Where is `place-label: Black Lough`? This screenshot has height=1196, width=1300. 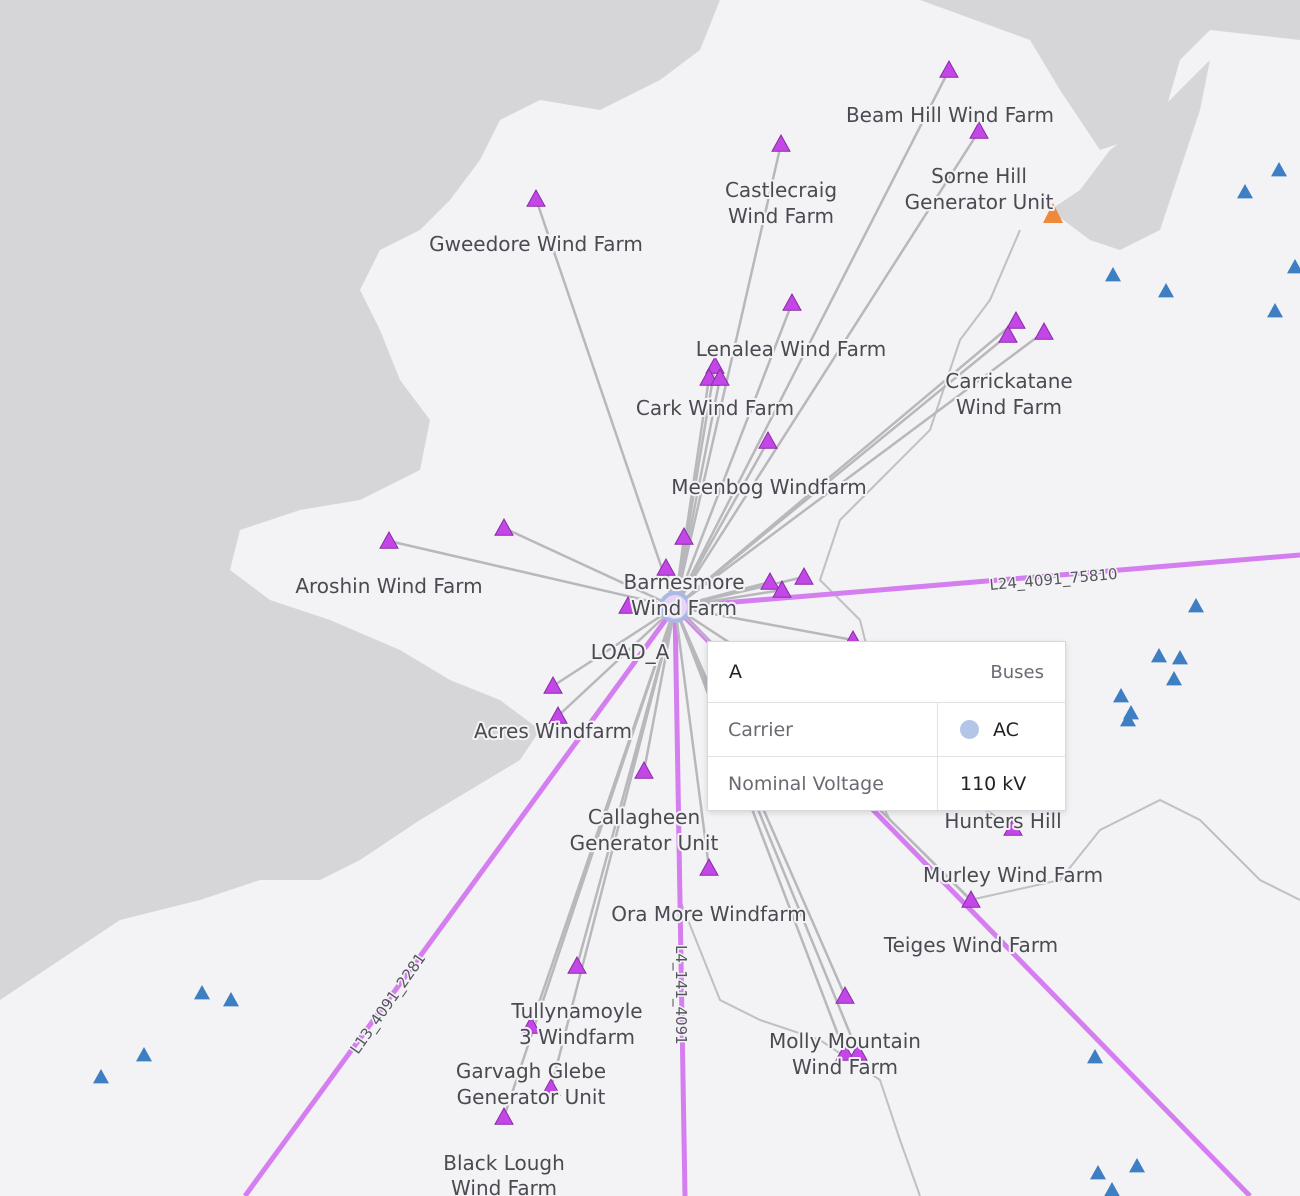
place-label: Black Lough is located at coordinates (504, 1163).